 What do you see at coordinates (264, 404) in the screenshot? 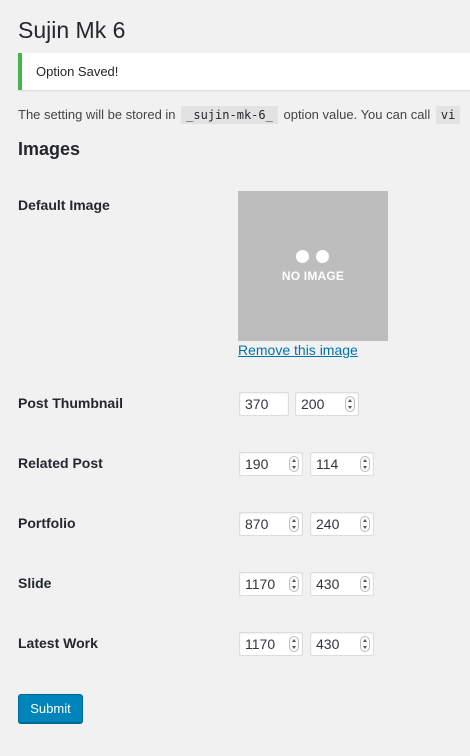
I see `post-thumbnail-width-input: 370` at bounding box center [264, 404].